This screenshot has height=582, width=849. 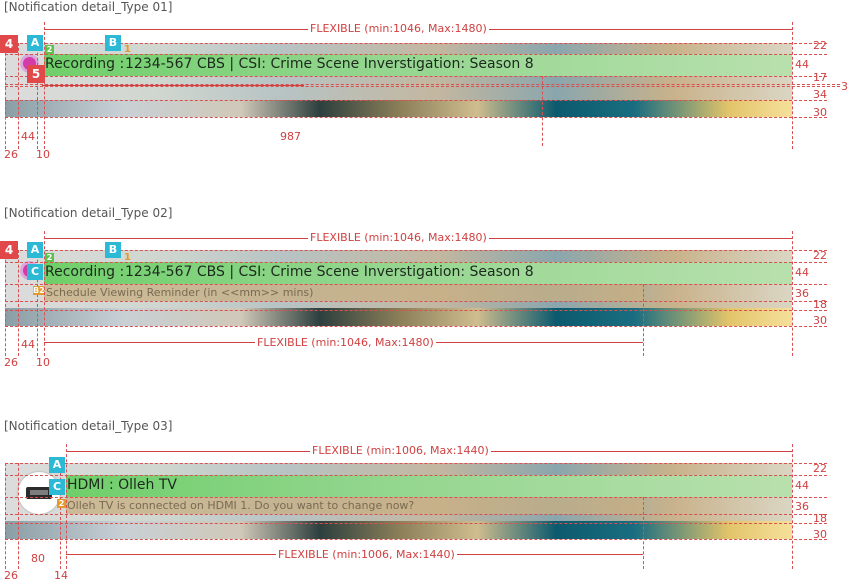 What do you see at coordinates (88, 7) in the screenshot?
I see `section-title: [Notification detail_Type 01]` at bounding box center [88, 7].